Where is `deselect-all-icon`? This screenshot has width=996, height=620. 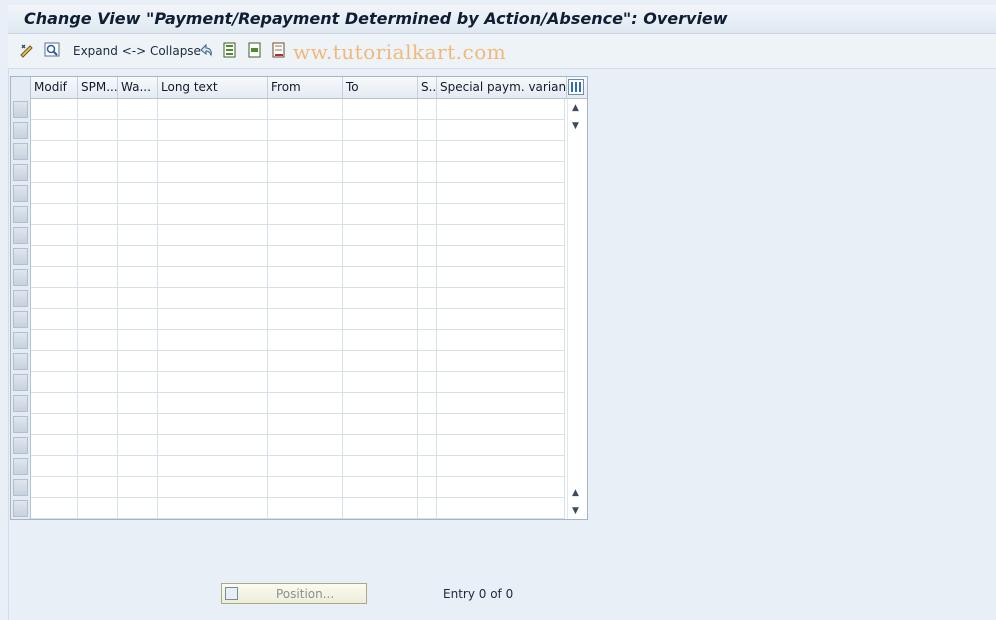
deselect-all-icon is located at coordinates (279, 50).